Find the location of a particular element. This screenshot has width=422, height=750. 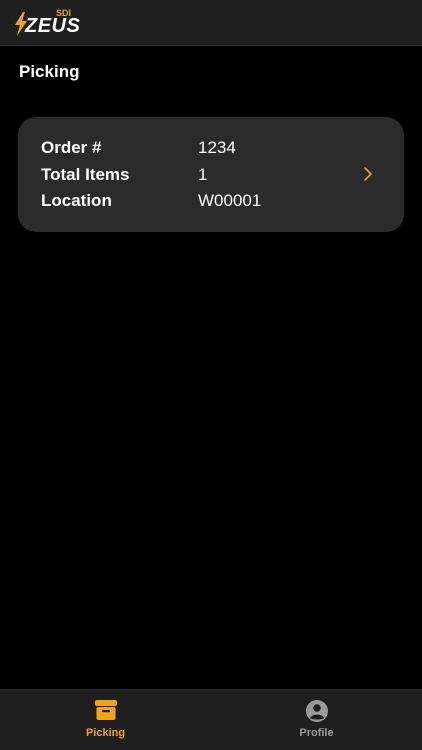

location-label: Location is located at coordinates (76, 200).